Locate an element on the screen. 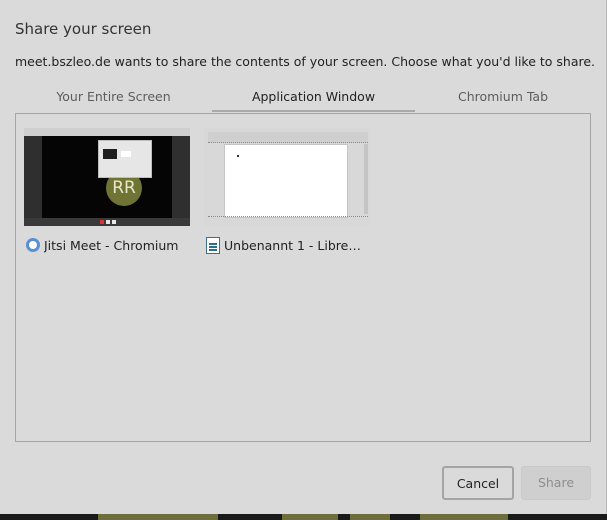 This screenshot has height=520, width=607. libreoffice-writer-icon is located at coordinates (213, 245).